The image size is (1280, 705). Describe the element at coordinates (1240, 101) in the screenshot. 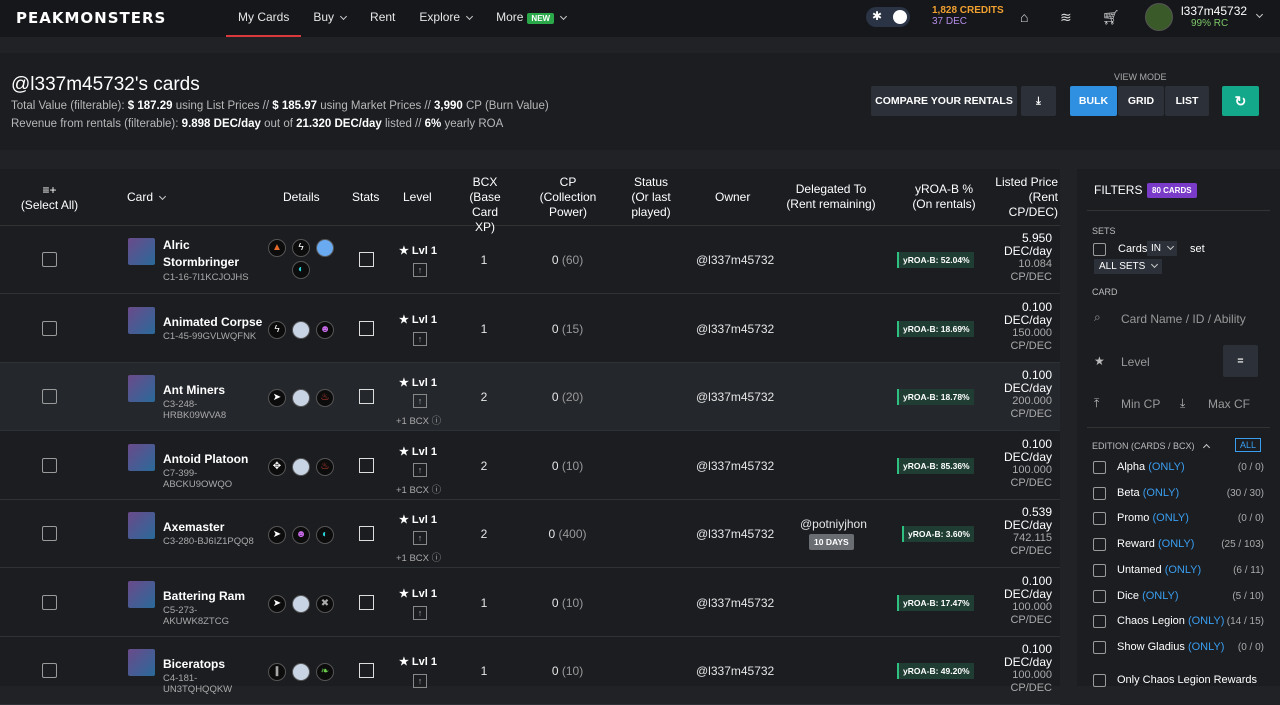

I see `refresh-icon: ↻` at that location.